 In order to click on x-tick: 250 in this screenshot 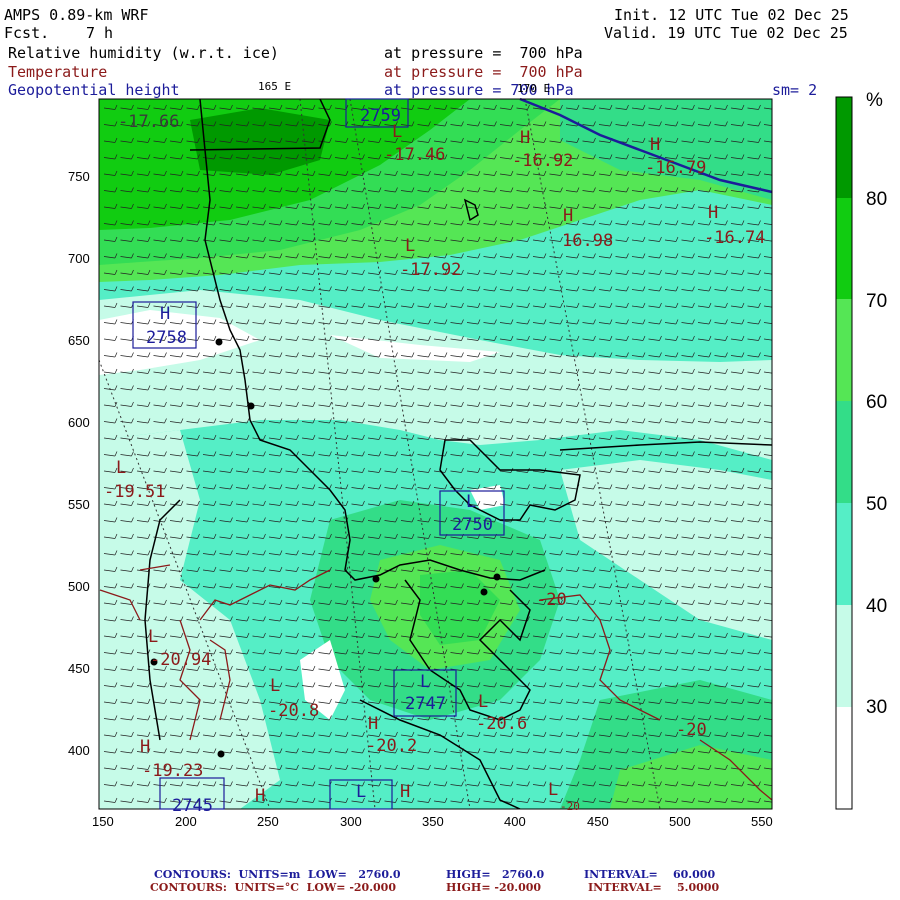, I will do `click(268, 821)`.